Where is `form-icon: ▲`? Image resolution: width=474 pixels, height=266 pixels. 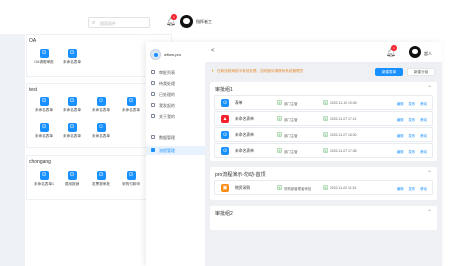 form-icon: ▲ is located at coordinates (225, 119).